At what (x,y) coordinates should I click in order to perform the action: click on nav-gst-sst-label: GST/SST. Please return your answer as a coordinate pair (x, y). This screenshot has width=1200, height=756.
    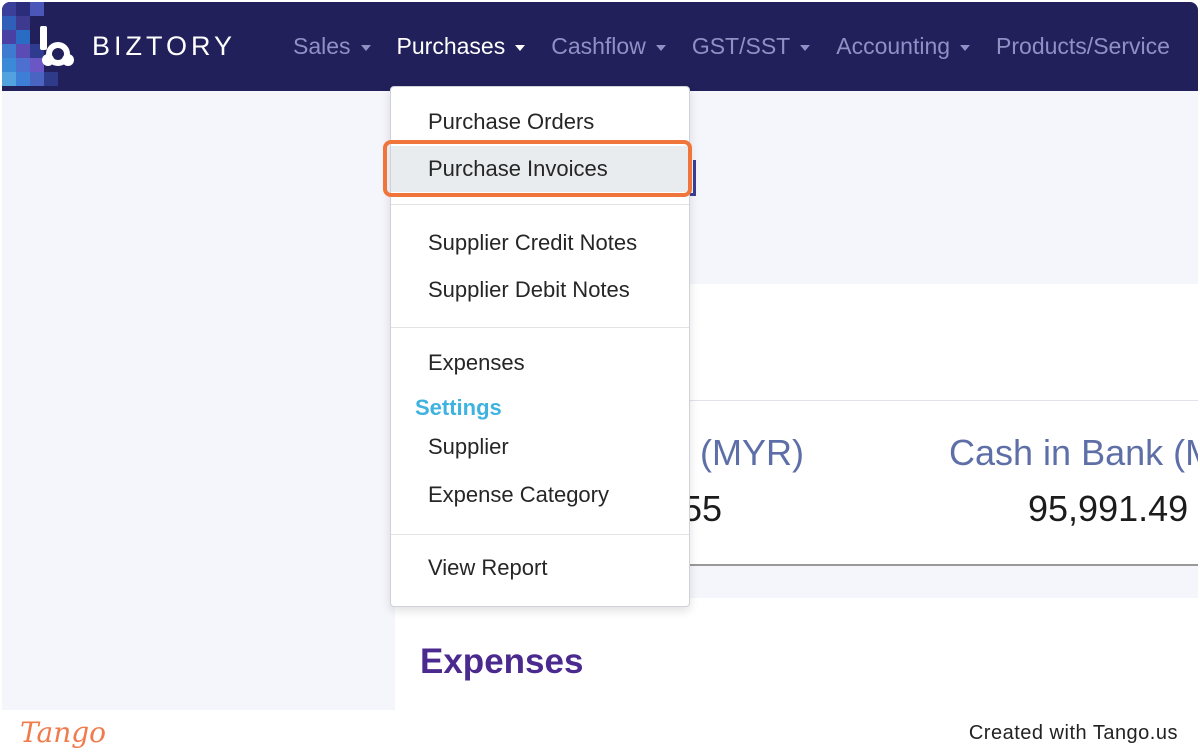
    Looking at the image, I should click on (741, 46).